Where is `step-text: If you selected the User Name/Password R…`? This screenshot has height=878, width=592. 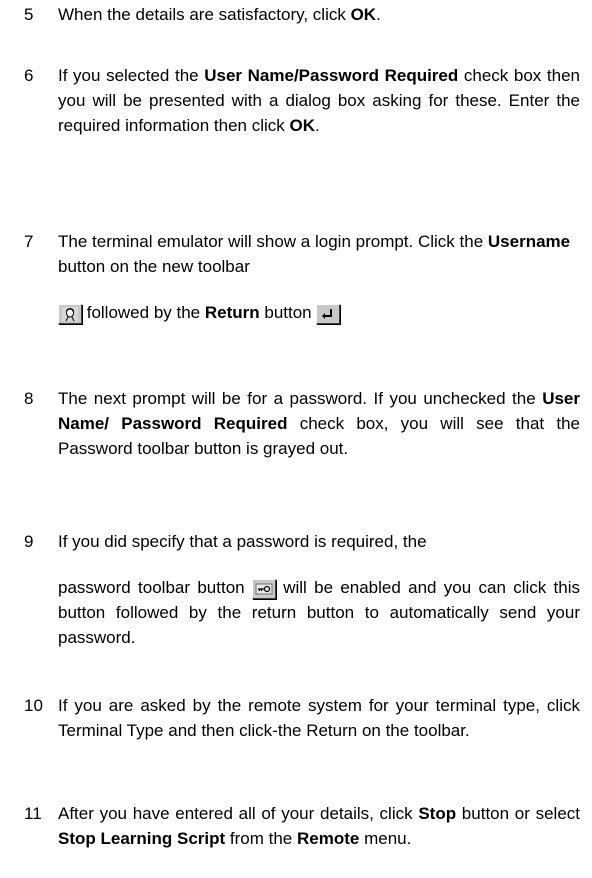 step-text: If you selected the User Name/Password R… is located at coordinates (319, 100).